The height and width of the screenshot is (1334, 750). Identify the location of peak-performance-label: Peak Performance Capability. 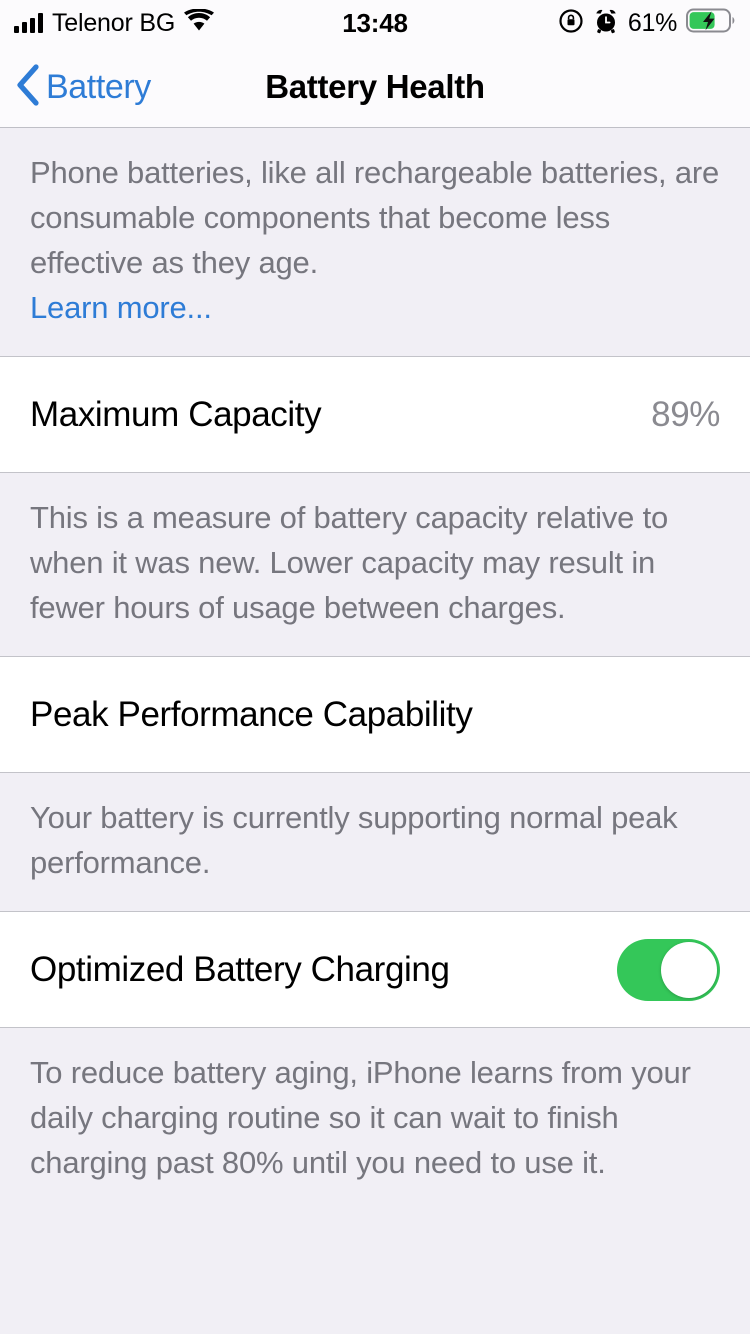
(251, 714).